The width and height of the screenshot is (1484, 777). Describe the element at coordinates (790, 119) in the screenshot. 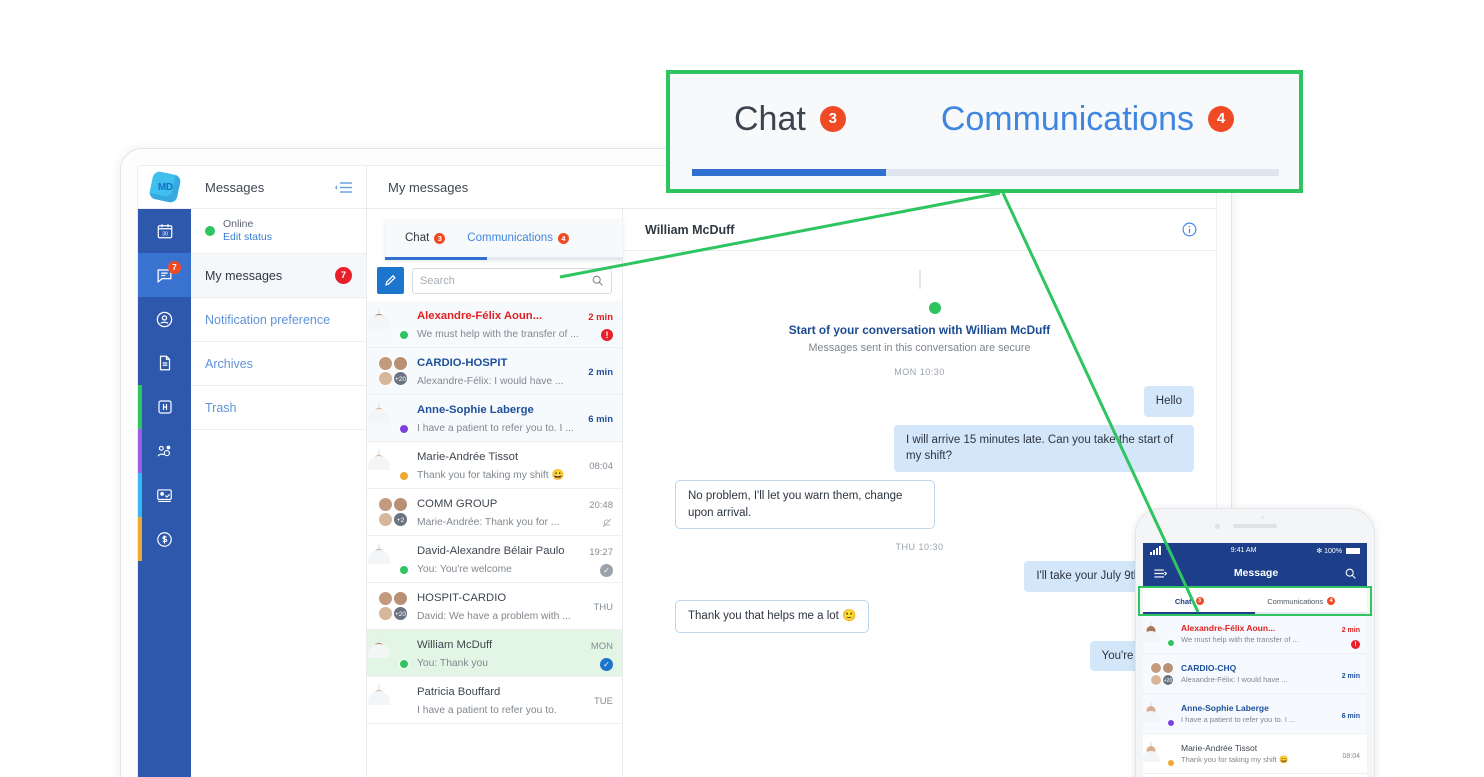

I see `callout-tab-chat: Chat 3` at that location.